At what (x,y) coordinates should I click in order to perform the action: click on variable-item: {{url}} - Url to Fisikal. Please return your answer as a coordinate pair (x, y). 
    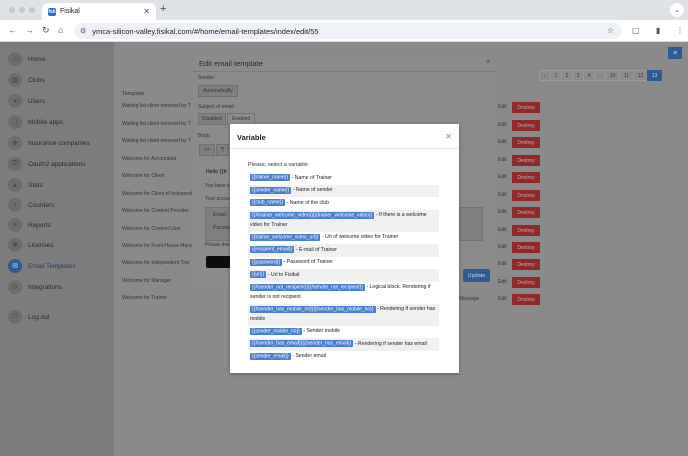
    Looking at the image, I should click on (343, 275).